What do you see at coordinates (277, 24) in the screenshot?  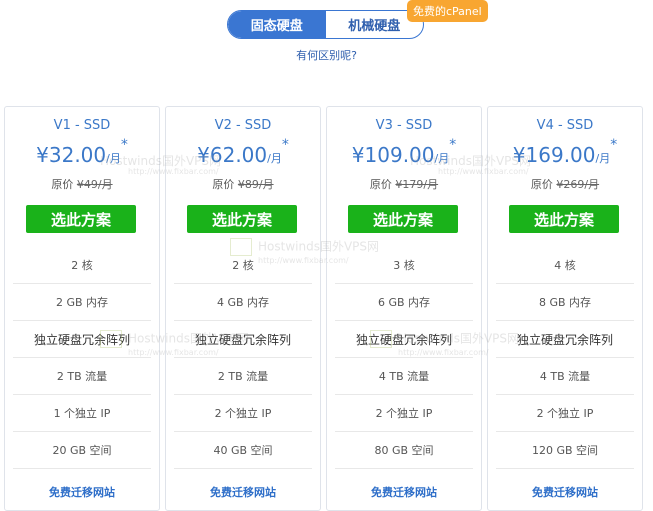 I see `tab-ssd: 固态硬盘` at bounding box center [277, 24].